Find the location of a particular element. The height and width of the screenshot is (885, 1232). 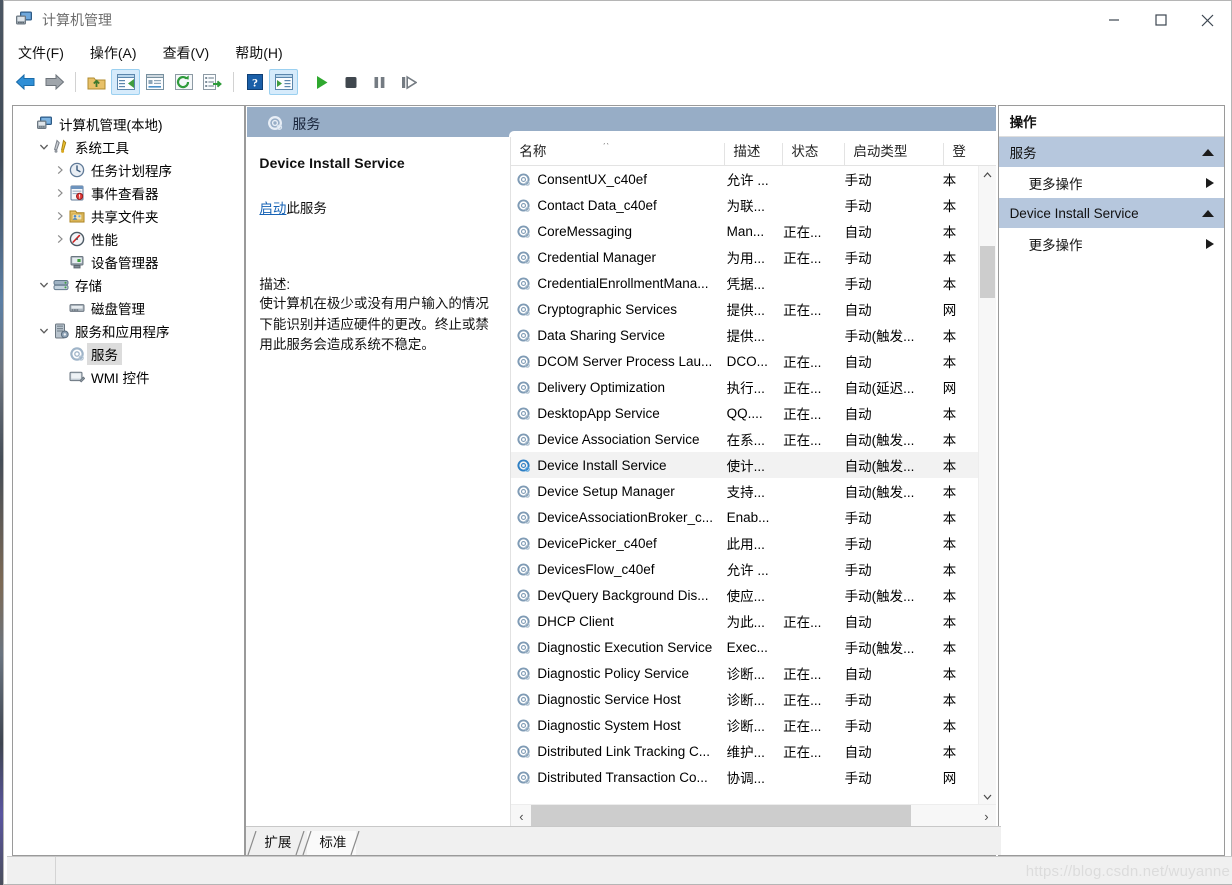

tree-item-4: 共享文件夹 is located at coordinates (128, 215).